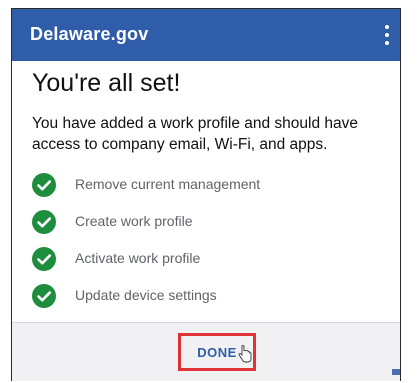  I want to click on hand-cursor-icon, so click(245, 354).